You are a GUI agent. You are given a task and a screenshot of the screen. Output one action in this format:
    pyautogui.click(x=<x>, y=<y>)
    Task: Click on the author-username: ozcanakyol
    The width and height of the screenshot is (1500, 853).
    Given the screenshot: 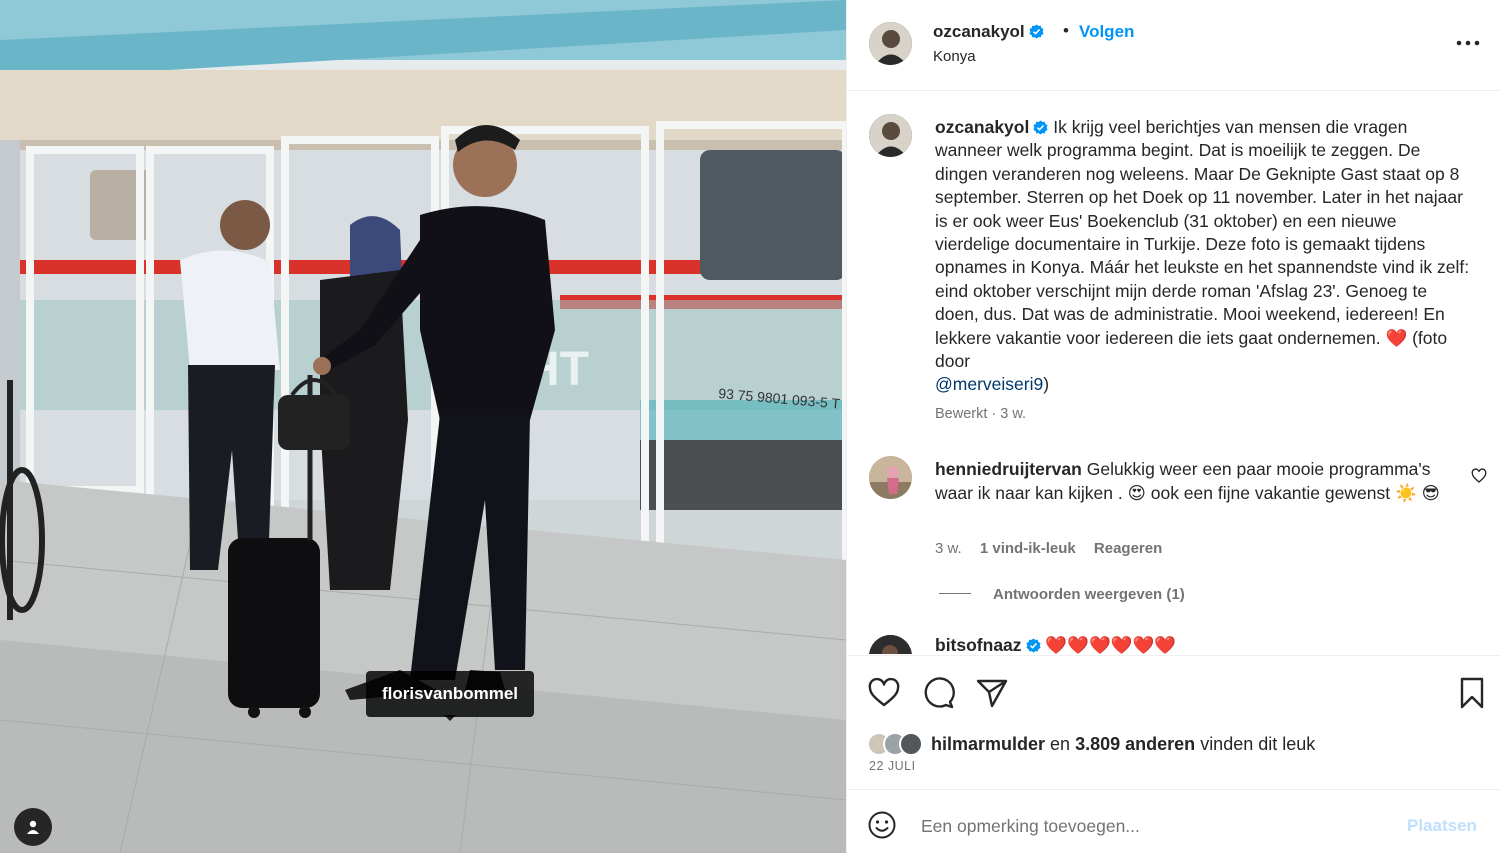 What is the action you would take?
    pyautogui.click(x=988, y=32)
    